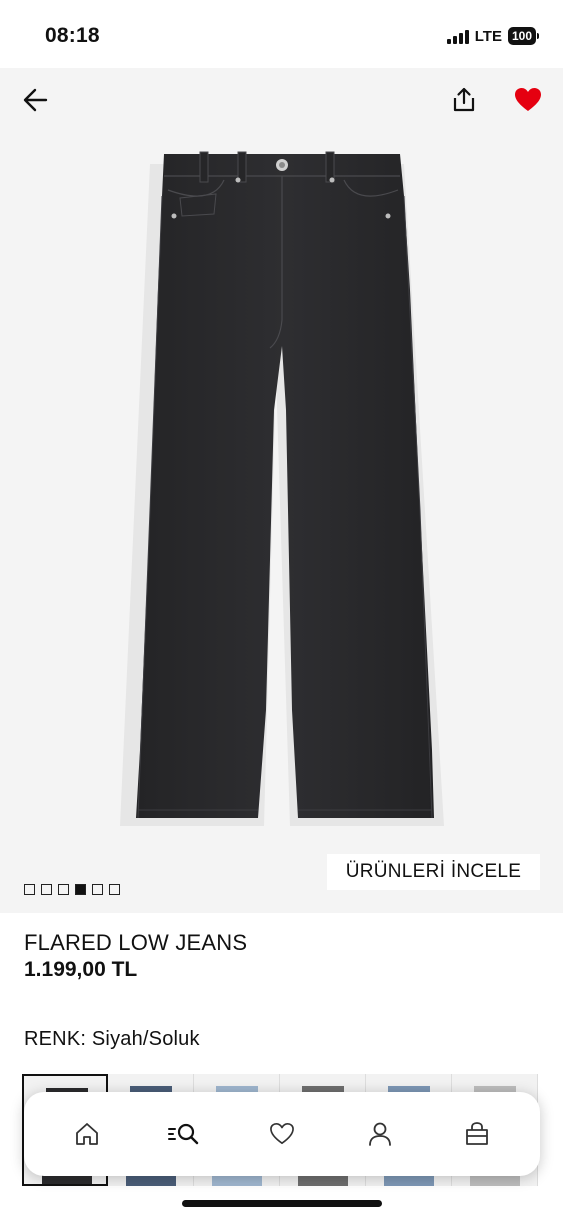  I want to click on arrow-left-icon, so click(35, 100).